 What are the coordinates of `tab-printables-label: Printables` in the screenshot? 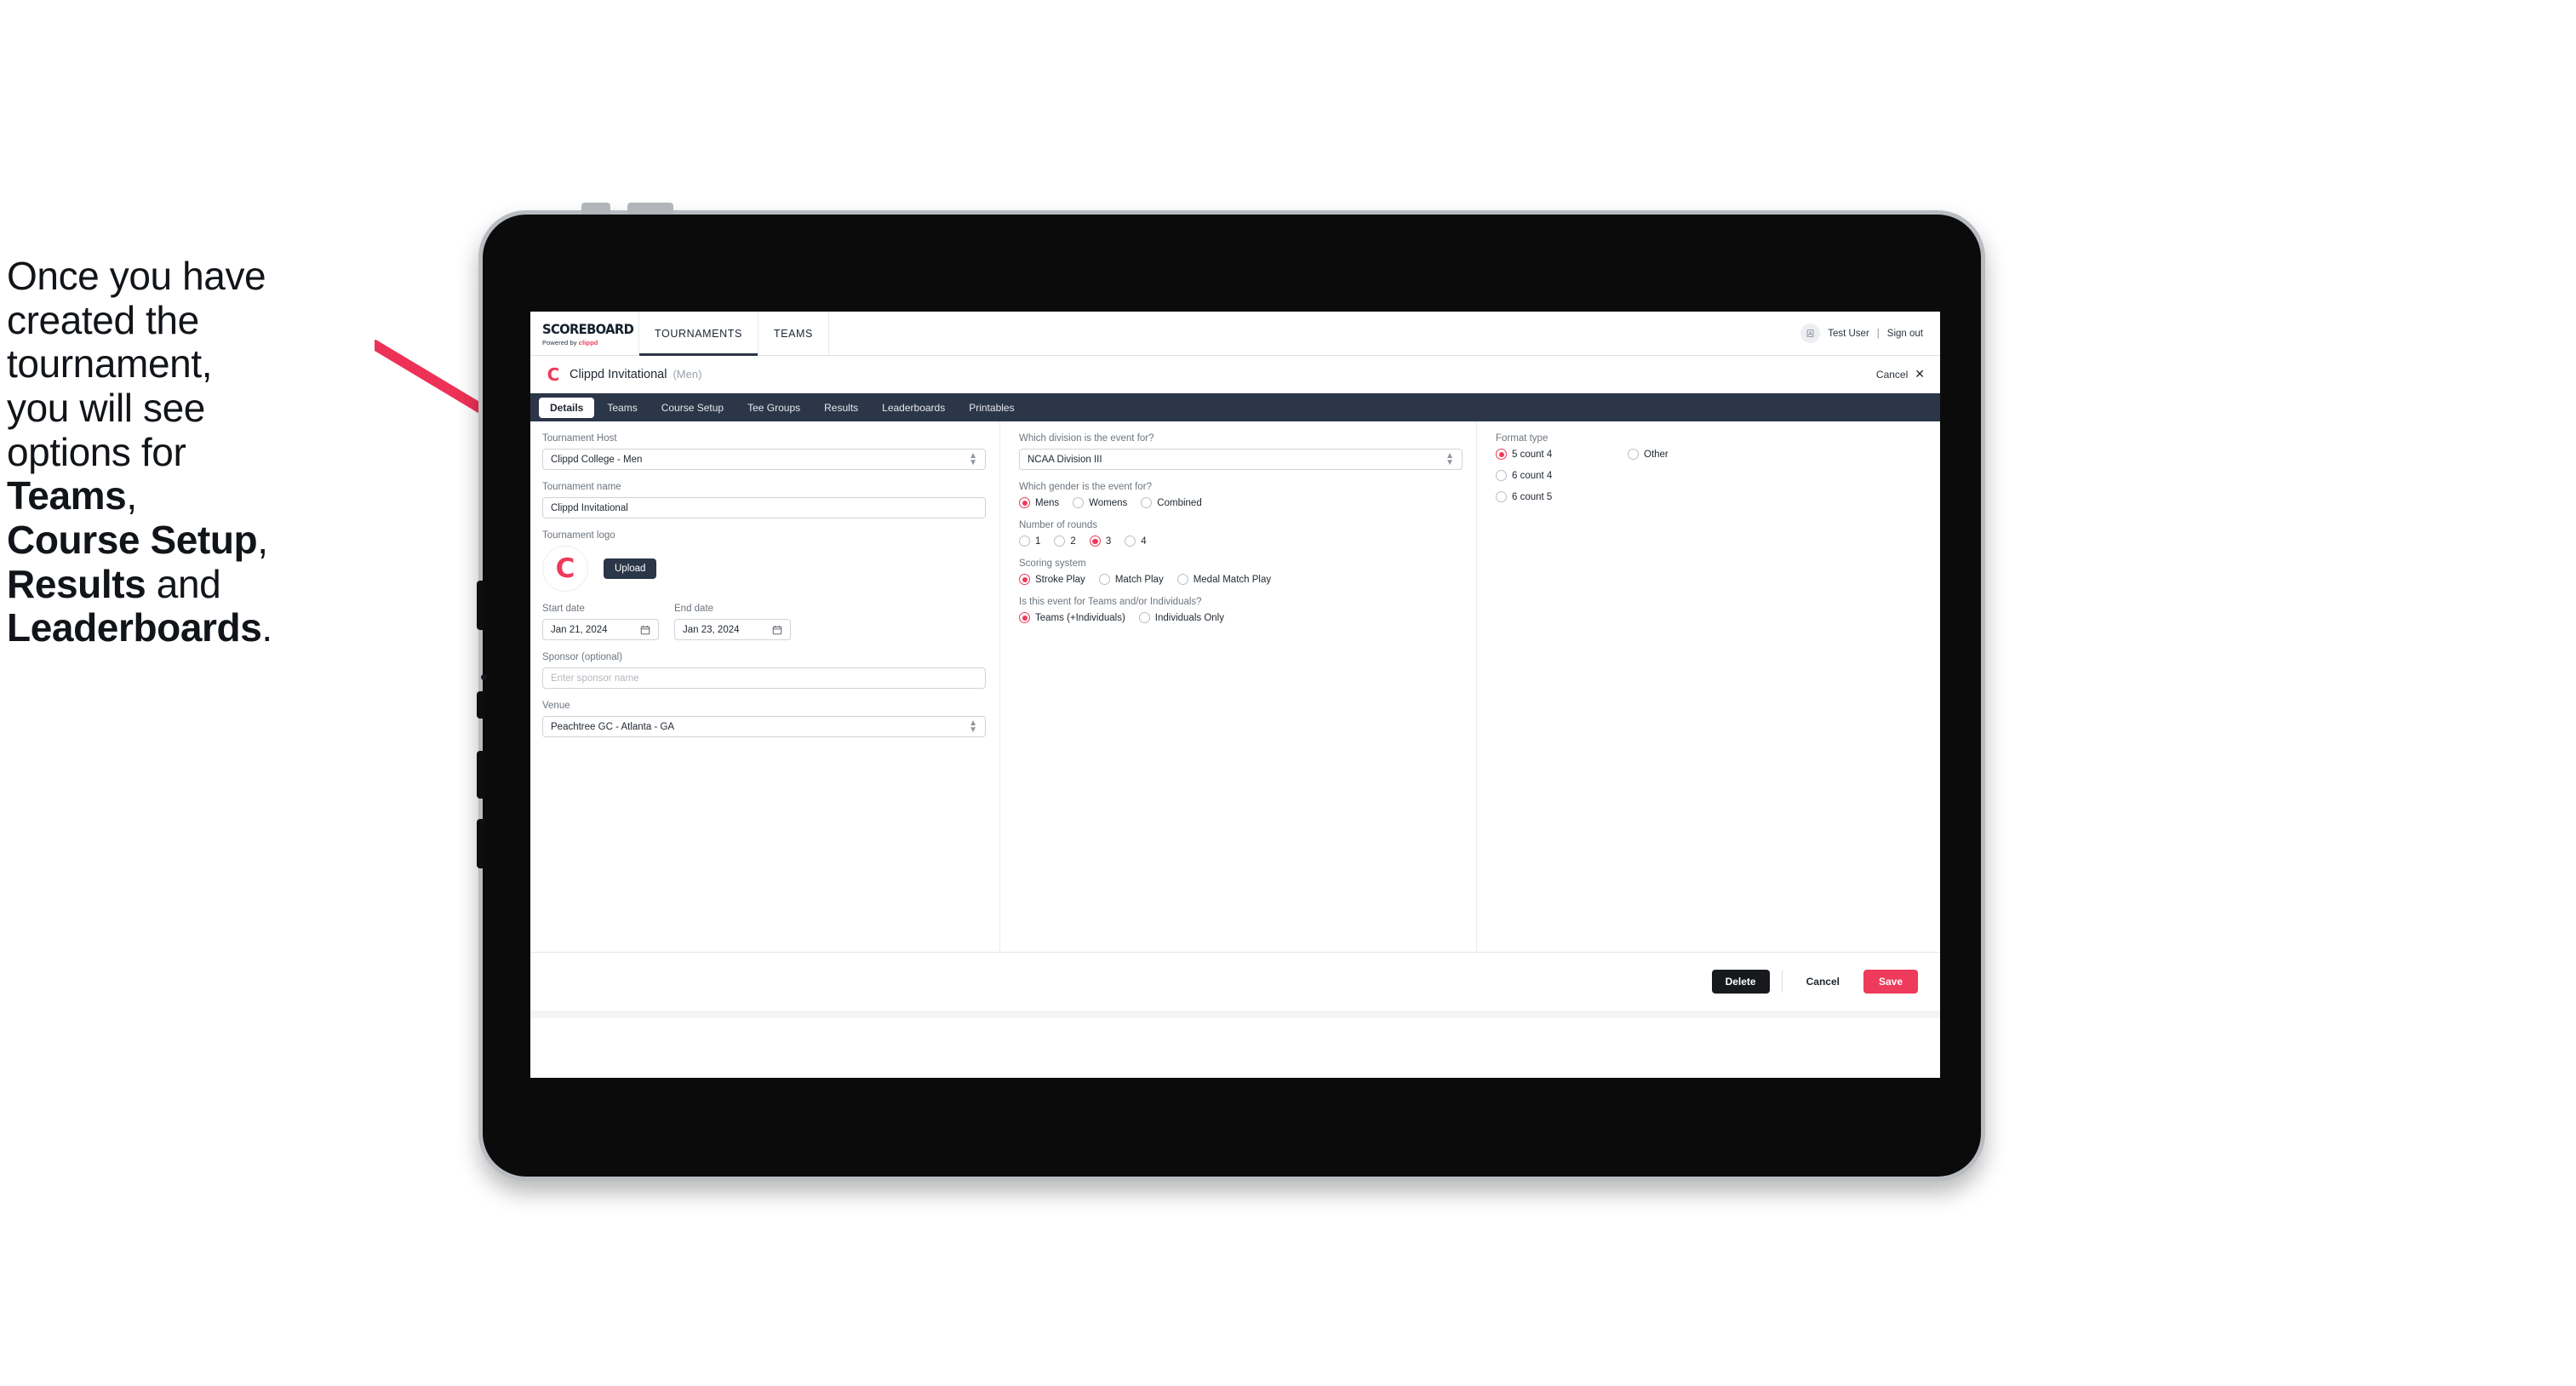 It's located at (992, 407).